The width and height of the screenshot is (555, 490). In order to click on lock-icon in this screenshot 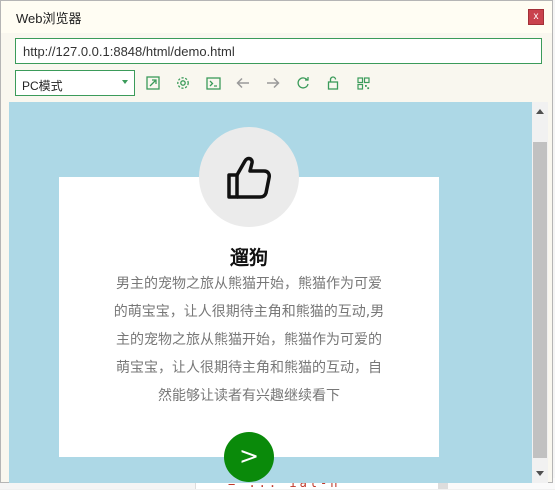, I will do `click(333, 83)`.